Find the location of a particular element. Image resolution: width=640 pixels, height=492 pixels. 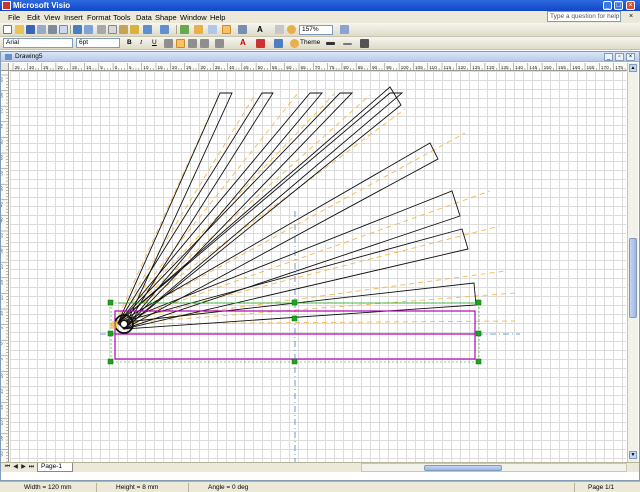

scroll-up-icon: ▲ is located at coordinates (633, 68).